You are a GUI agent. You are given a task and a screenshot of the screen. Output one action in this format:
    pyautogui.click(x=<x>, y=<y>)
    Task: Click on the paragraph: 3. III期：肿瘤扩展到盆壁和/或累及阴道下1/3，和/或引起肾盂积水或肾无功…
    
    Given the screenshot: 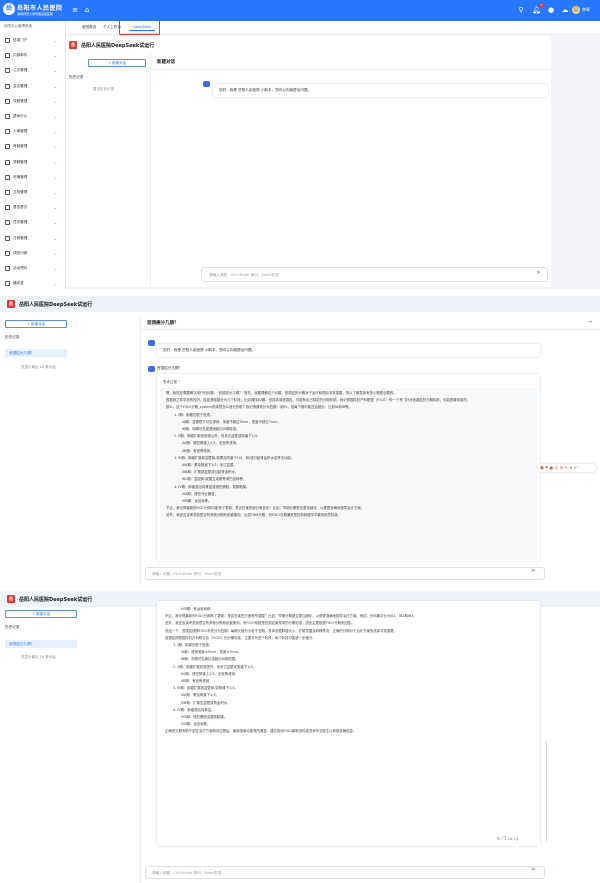 What is the action you would take?
    pyautogui.click(x=234, y=457)
    